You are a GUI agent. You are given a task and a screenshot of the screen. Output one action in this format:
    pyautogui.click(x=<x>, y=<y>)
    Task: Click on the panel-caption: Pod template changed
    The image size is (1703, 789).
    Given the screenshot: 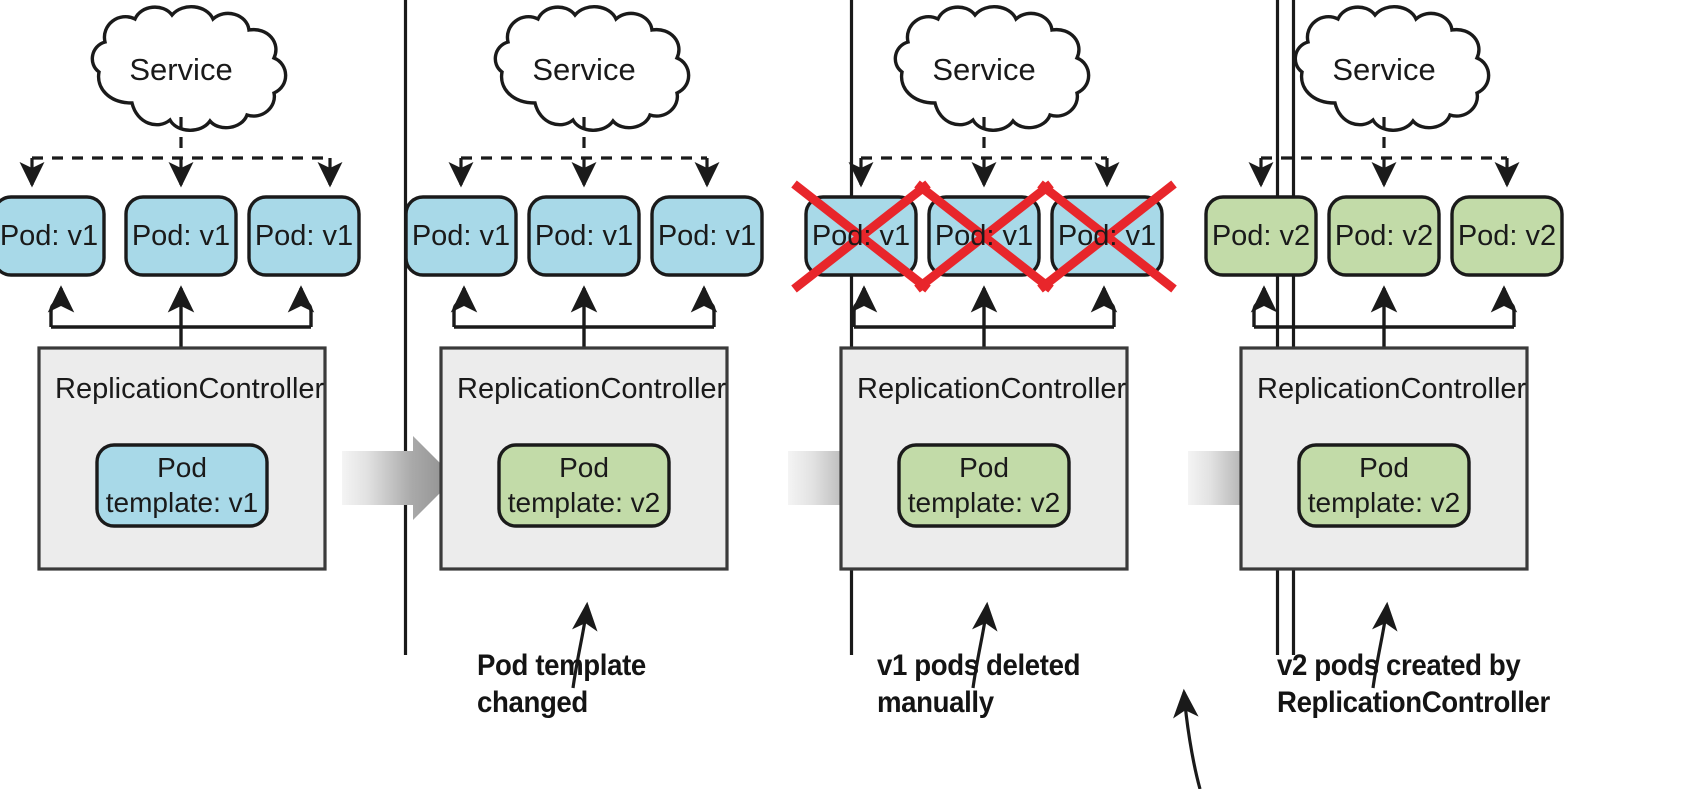 What is the action you would take?
    pyautogui.click(x=561, y=684)
    